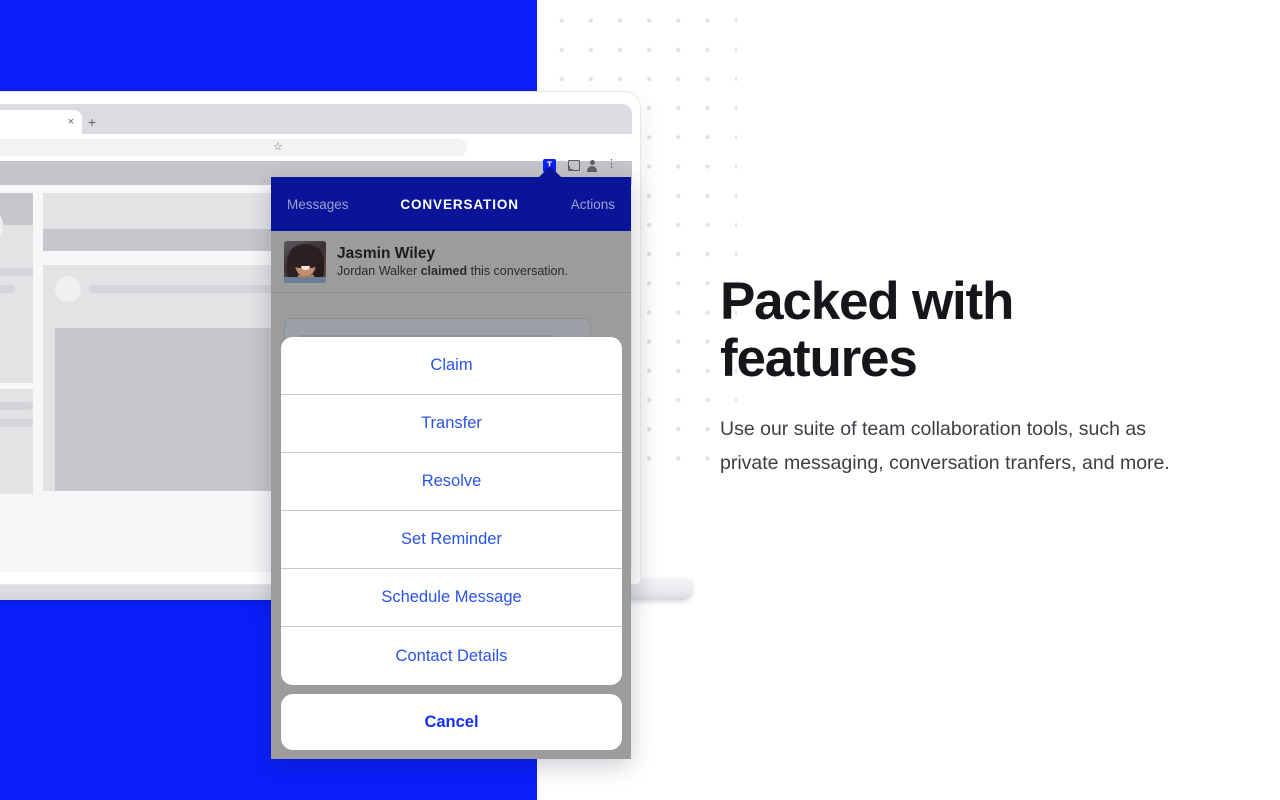  What do you see at coordinates (867, 330) in the screenshot?
I see `page-title: Packed with features` at bounding box center [867, 330].